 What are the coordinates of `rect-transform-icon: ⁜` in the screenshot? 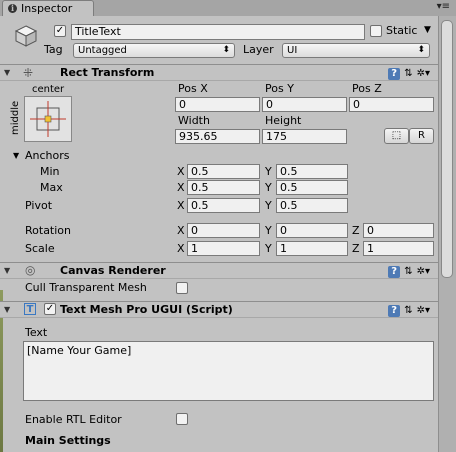 It's located at (28, 73).